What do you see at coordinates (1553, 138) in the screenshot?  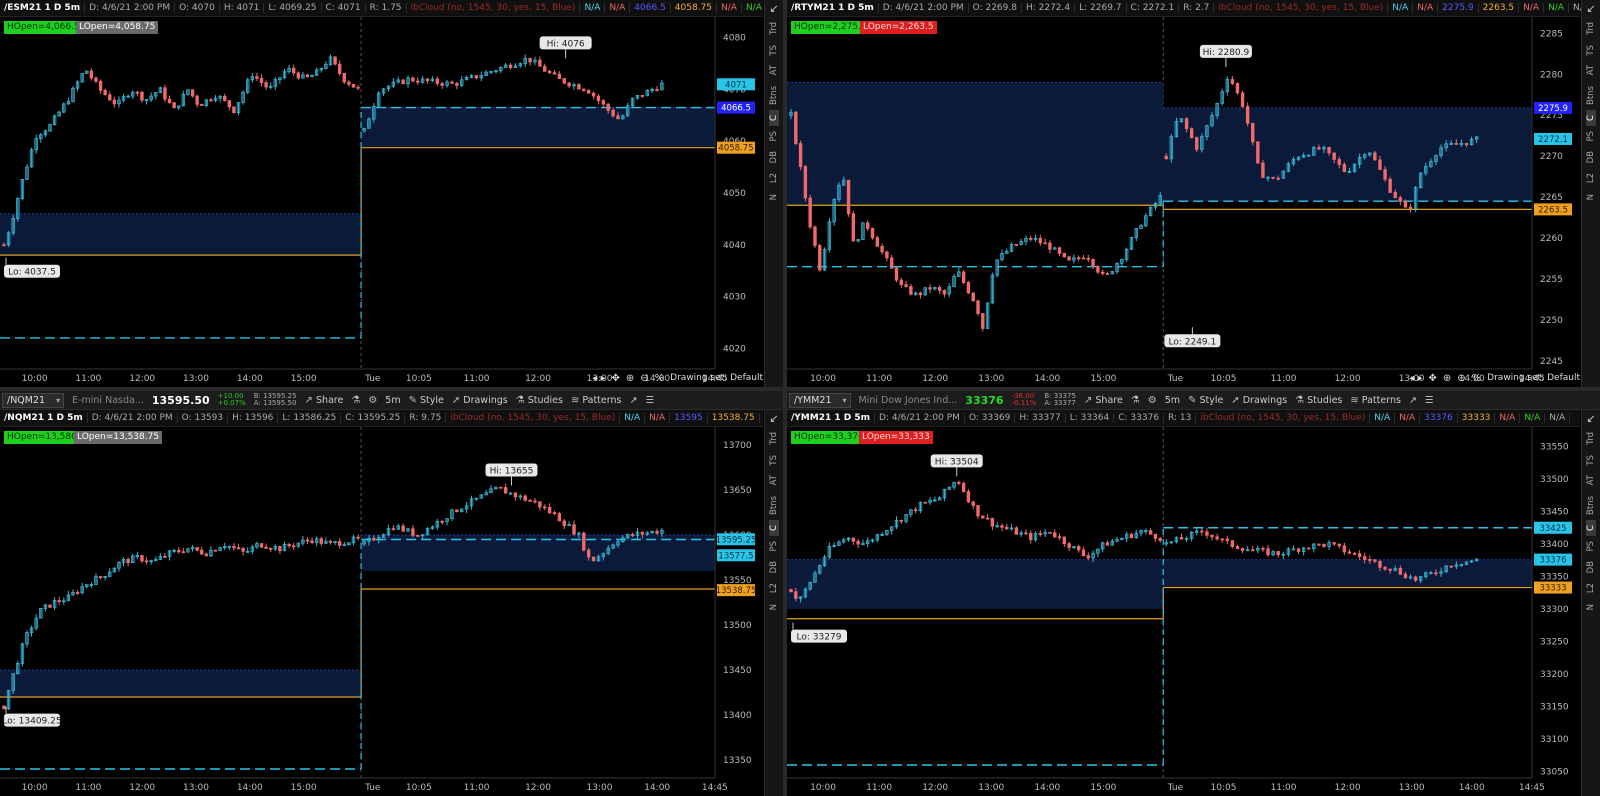 I see `price-marker: 2272.1` at bounding box center [1553, 138].